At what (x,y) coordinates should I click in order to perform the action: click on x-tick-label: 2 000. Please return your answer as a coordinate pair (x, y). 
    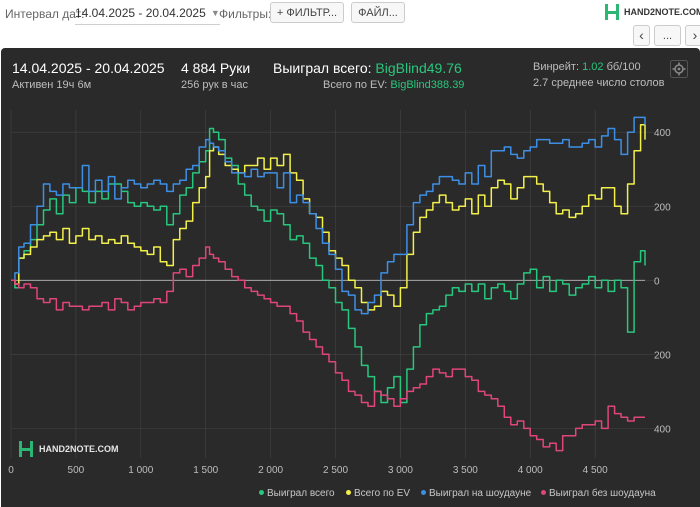
    Looking at the image, I should click on (270, 470).